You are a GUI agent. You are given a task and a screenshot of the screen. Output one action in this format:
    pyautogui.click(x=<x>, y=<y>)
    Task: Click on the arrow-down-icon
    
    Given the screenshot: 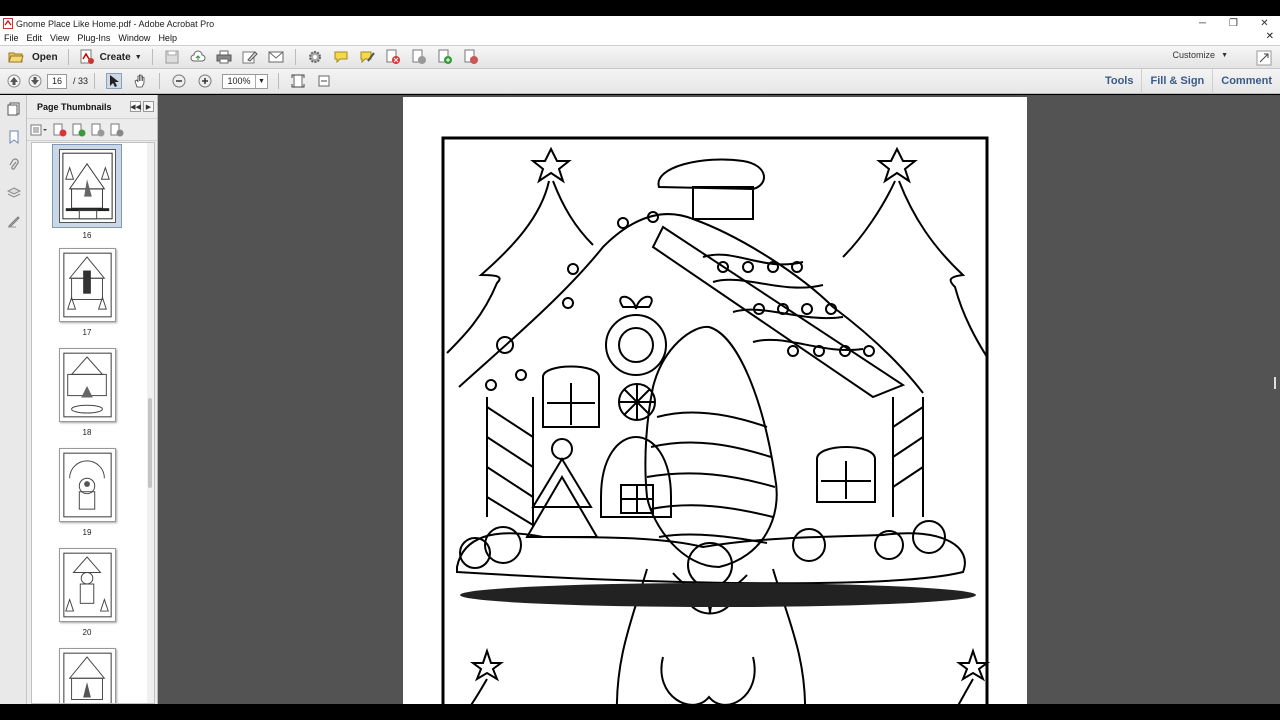 What is the action you would take?
    pyautogui.click(x=35, y=81)
    